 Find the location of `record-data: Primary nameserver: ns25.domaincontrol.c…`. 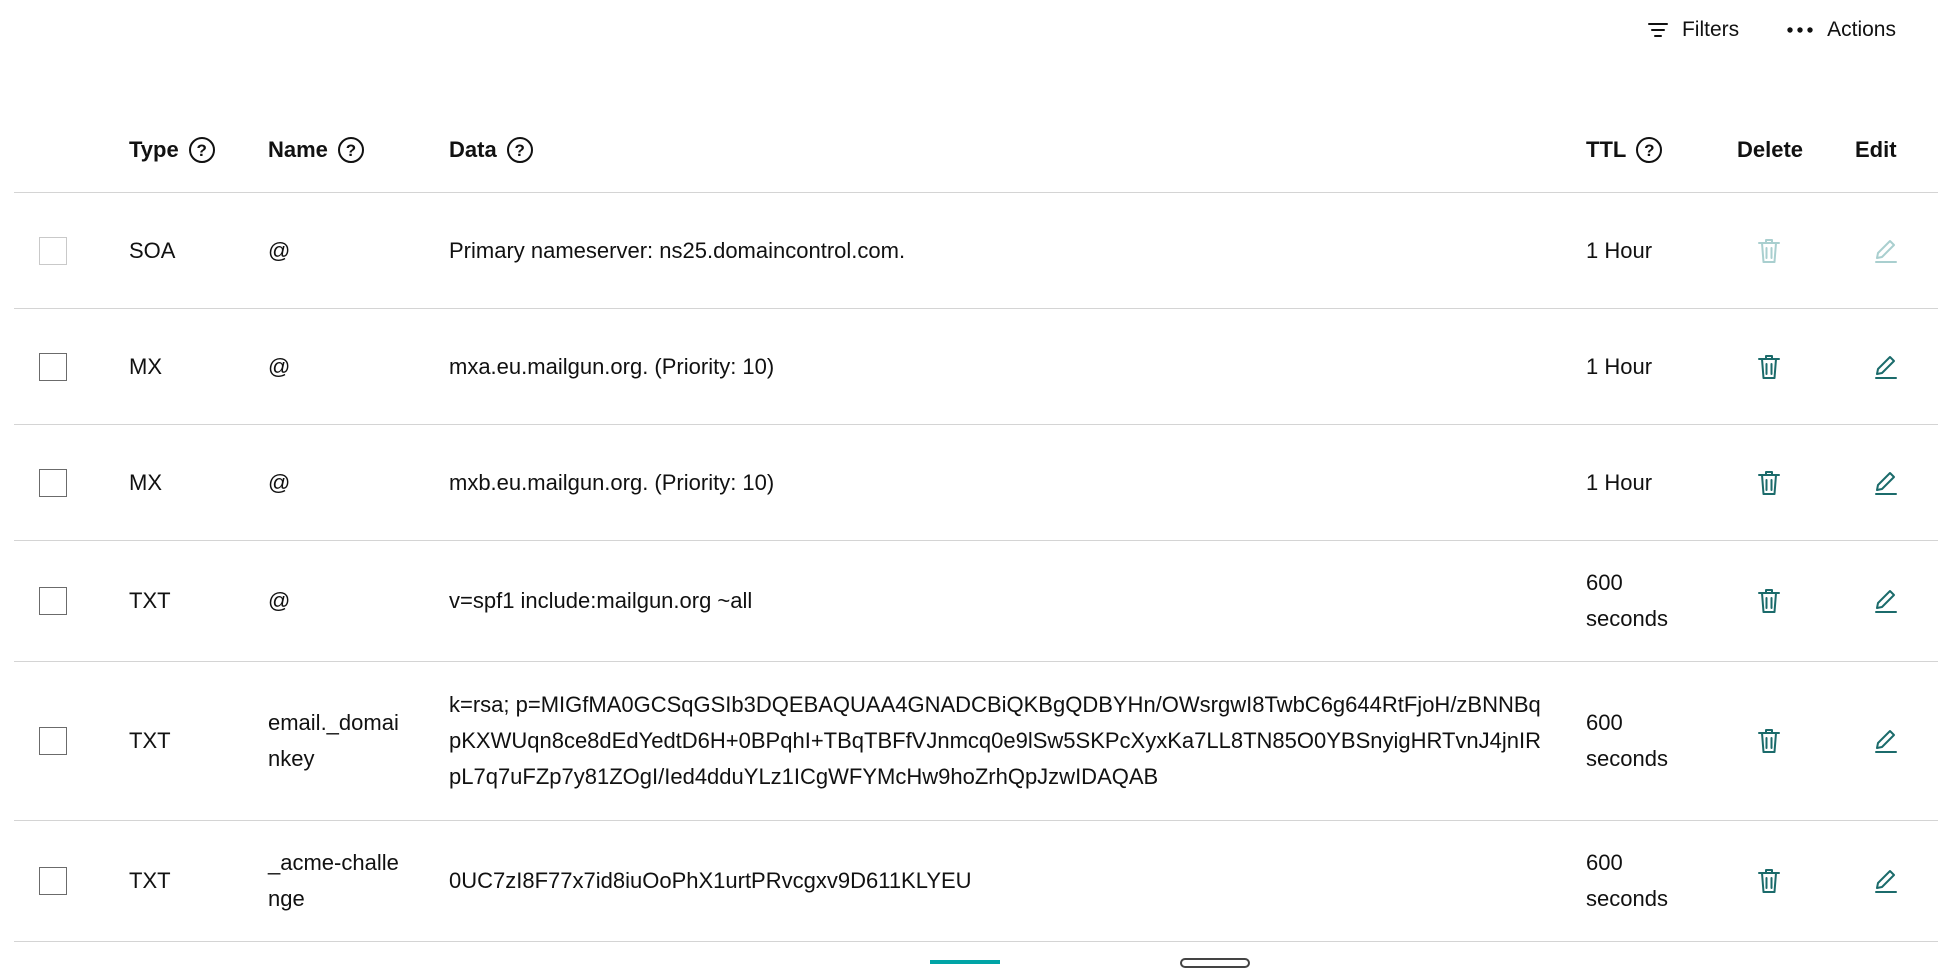

record-data: Primary nameserver: ns25.domaincontrol.c… is located at coordinates (677, 250).